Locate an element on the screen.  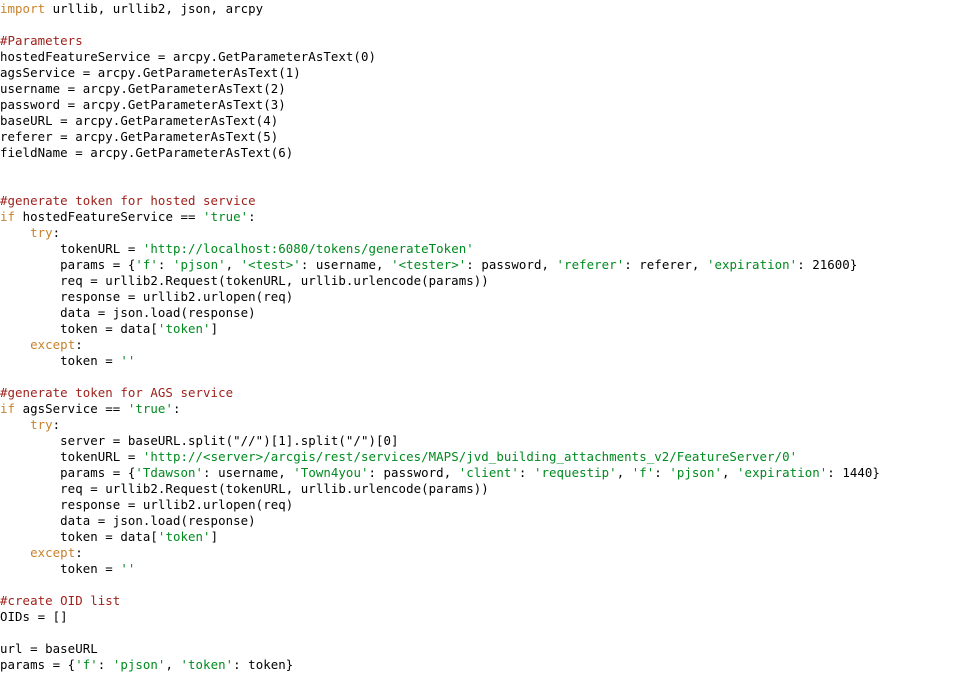
code-line: token = '' is located at coordinates (478, 361).